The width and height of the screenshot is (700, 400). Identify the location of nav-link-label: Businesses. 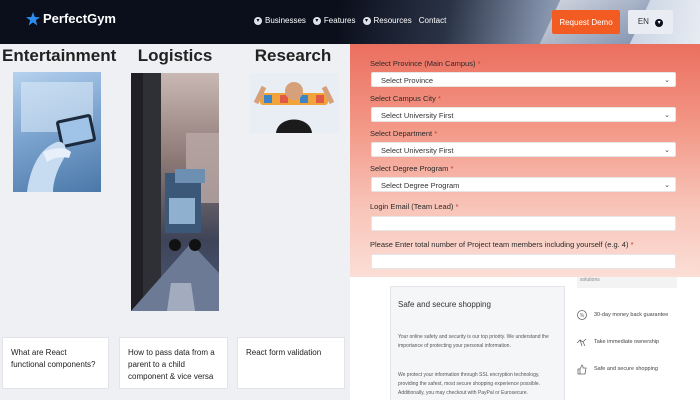
(285, 20).